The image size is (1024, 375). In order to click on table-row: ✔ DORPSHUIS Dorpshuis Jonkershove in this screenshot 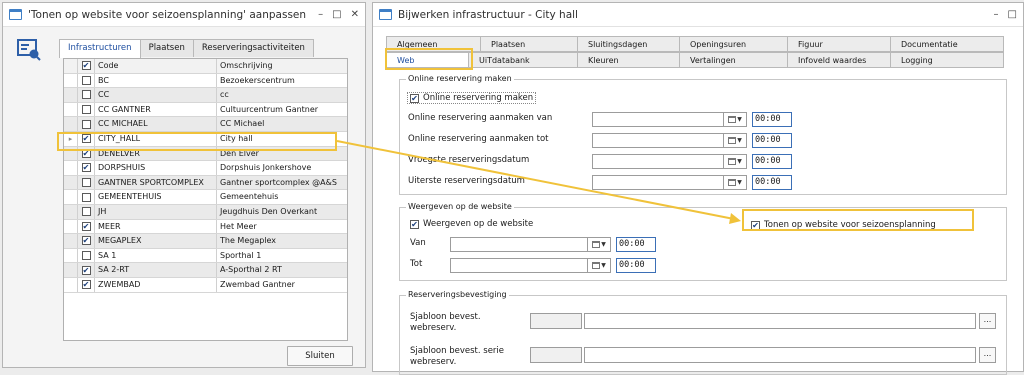, I will do `click(205, 168)`.